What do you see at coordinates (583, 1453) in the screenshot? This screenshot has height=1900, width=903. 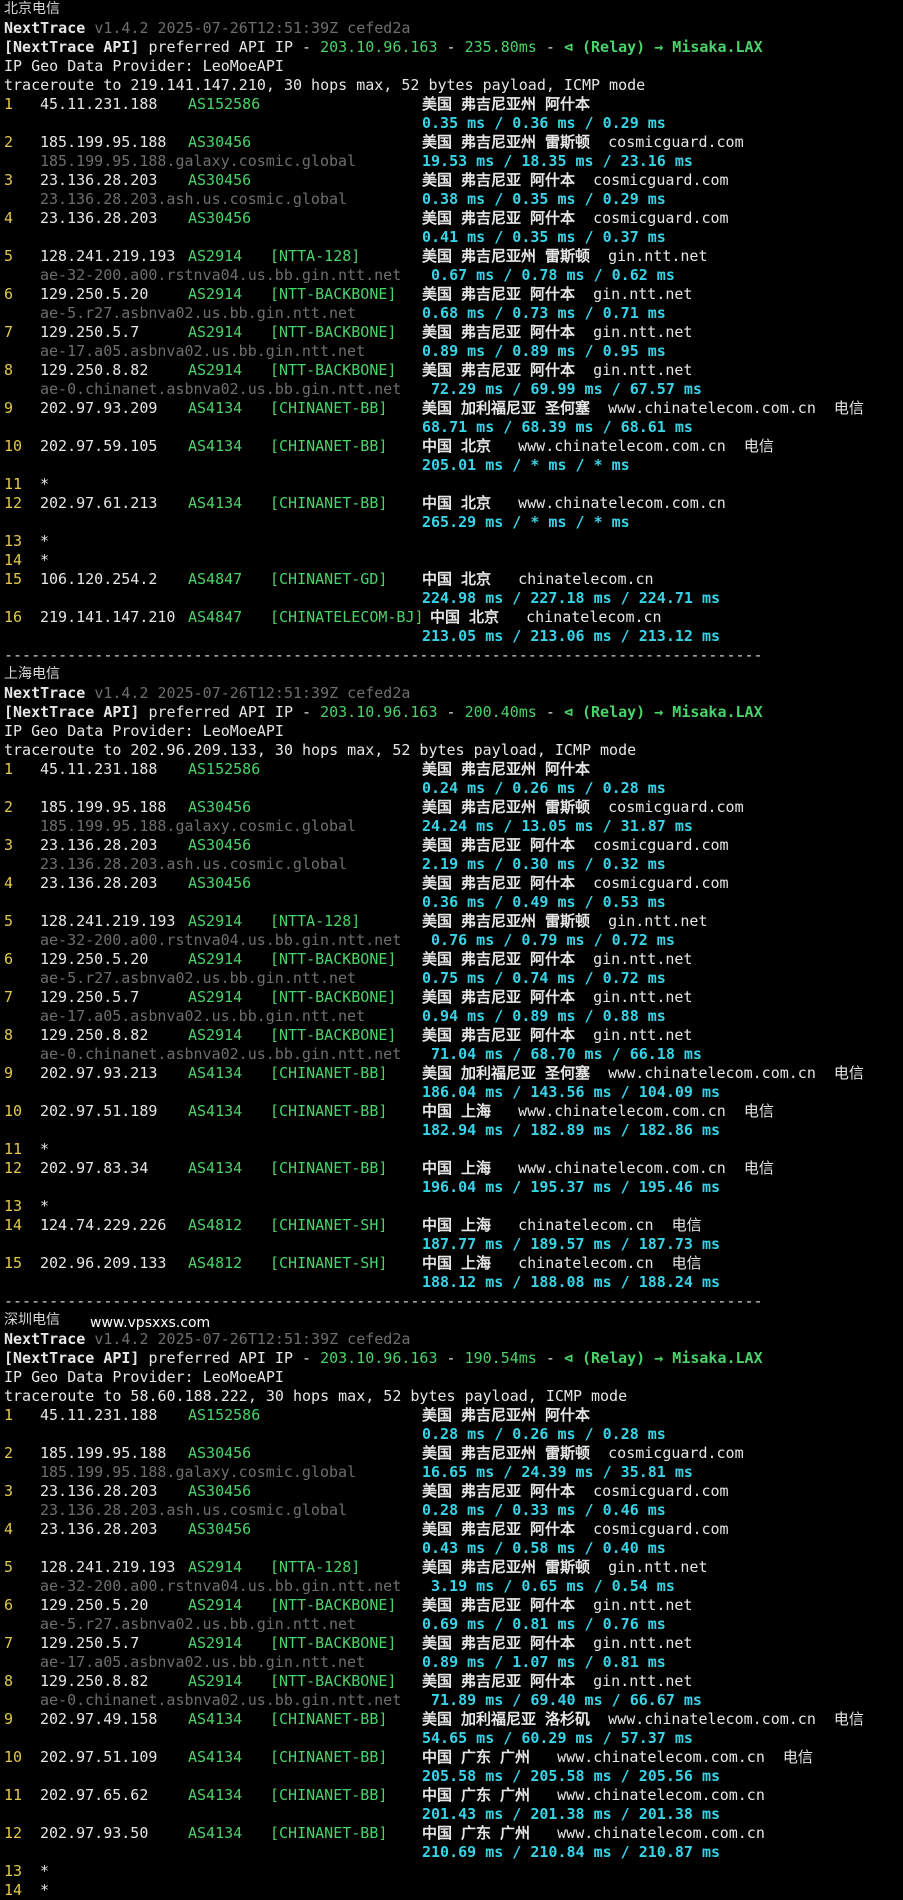 I see `hop-geo-line: 美国 弗吉尼亚州 雷斯顿 cosmicguard.com` at bounding box center [583, 1453].